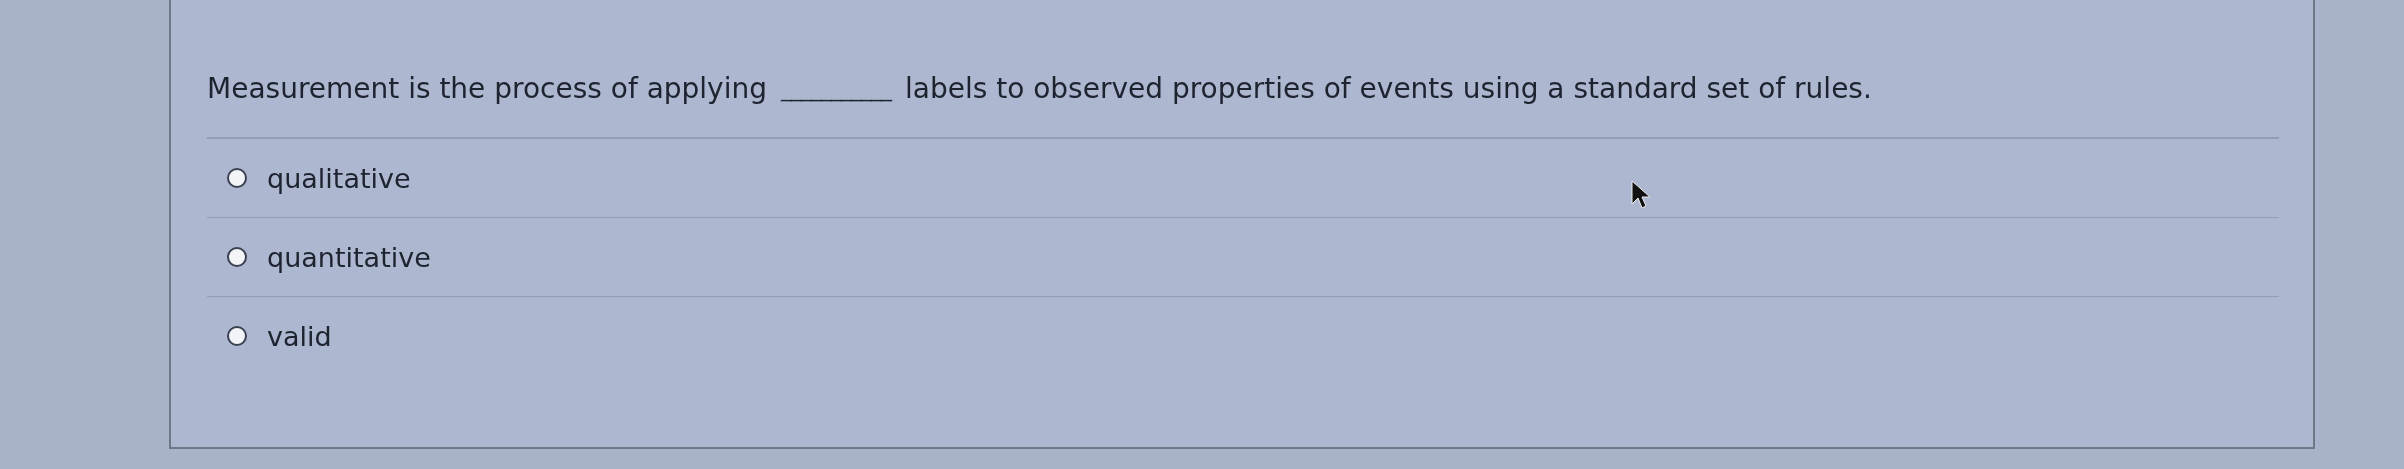 The height and width of the screenshot is (469, 2404). I want to click on question-text: Measurement is the process of applying, so click(487, 88).